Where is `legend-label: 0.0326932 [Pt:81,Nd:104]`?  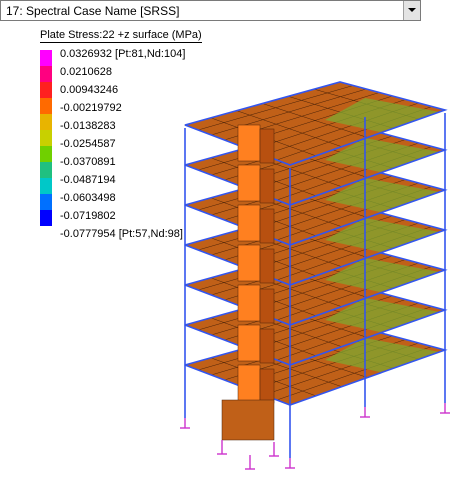
legend-label: 0.0326932 [Pt:81,Nd:104] is located at coordinates (123, 54).